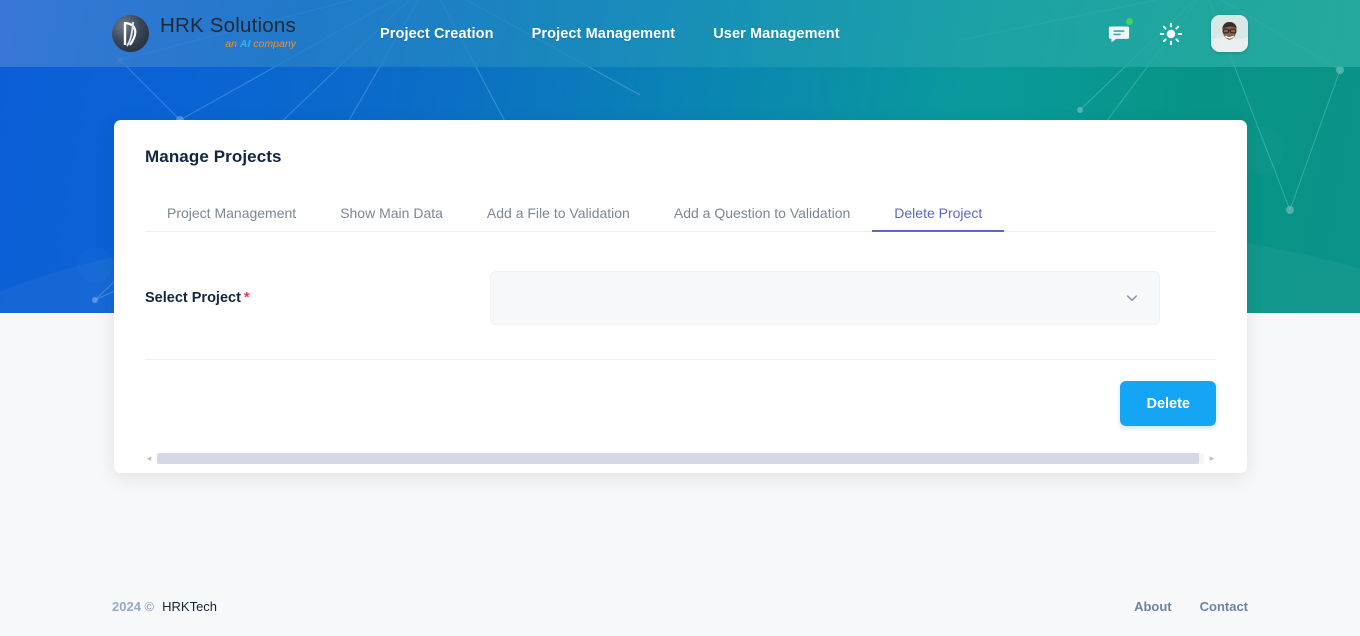  Describe the element at coordinates (1153, 606) in the screenshot. I see `footer-link-about: About` at that location.